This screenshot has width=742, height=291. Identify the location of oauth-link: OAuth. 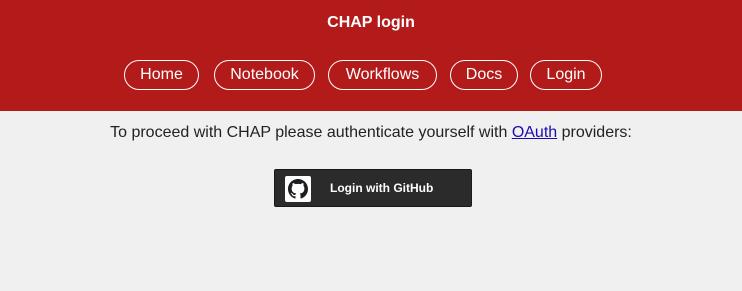
(534, 132).